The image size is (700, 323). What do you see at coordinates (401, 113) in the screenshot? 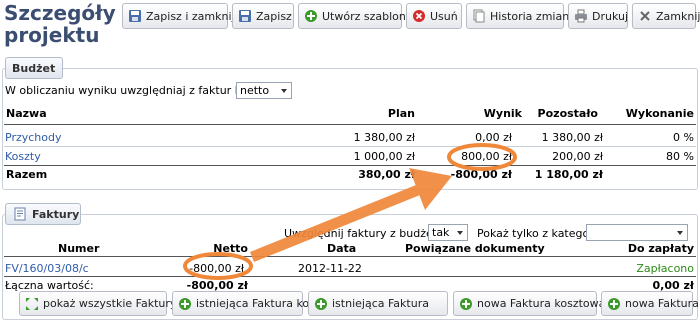
I see `col-plan: Plan` at bounding box center [401, 113].